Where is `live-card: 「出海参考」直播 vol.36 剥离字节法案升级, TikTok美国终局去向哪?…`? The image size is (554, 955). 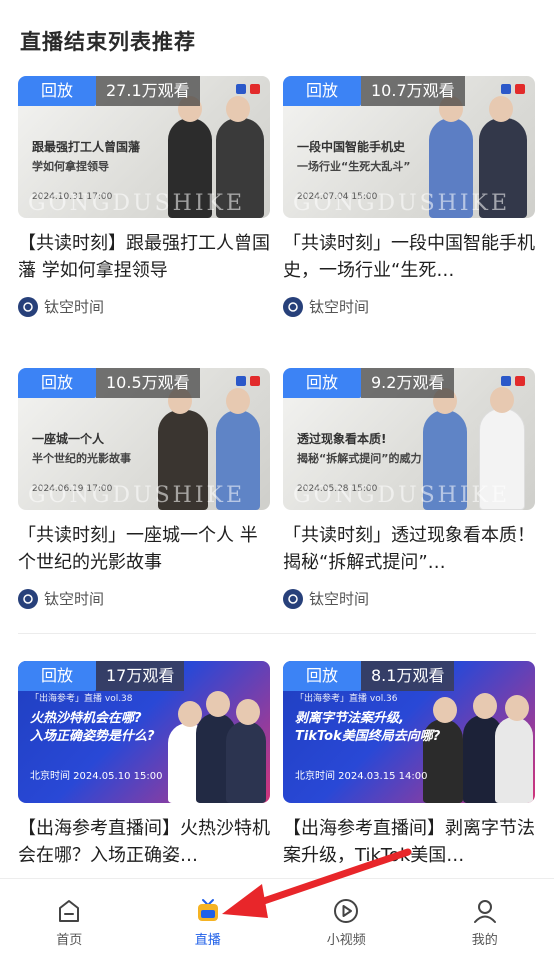 live-card: 「出海参考」直播 vol.36 剥离字节法案升级, TikTok美国终局去向哪?… is located at coordinates (409, 765).